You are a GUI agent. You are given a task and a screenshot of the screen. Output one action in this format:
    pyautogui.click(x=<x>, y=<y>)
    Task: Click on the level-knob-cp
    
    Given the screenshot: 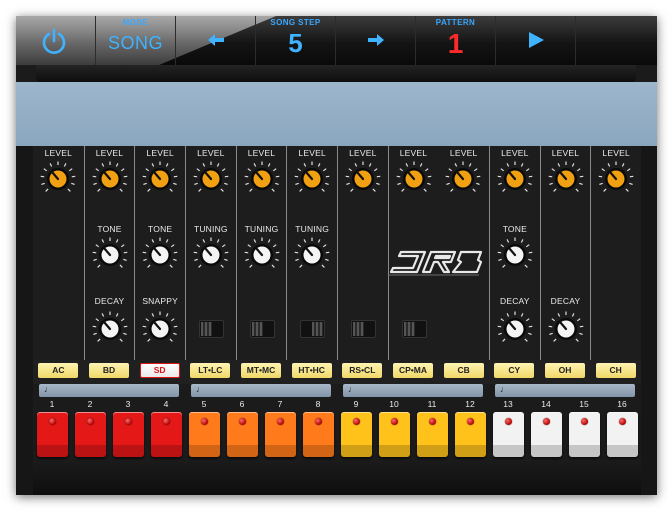 What is the action you would take?
    pyautogui.click(x=414, y=179)
    